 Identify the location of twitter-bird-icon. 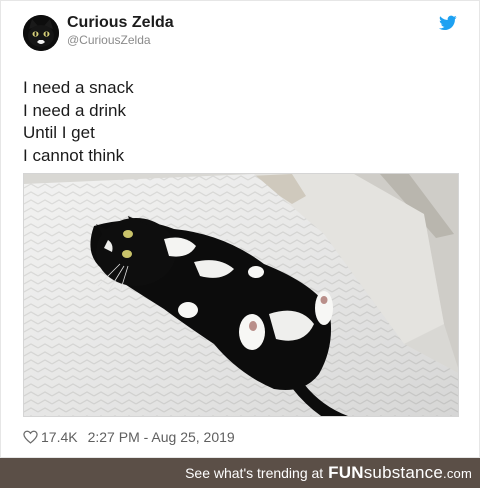
(448, 23).